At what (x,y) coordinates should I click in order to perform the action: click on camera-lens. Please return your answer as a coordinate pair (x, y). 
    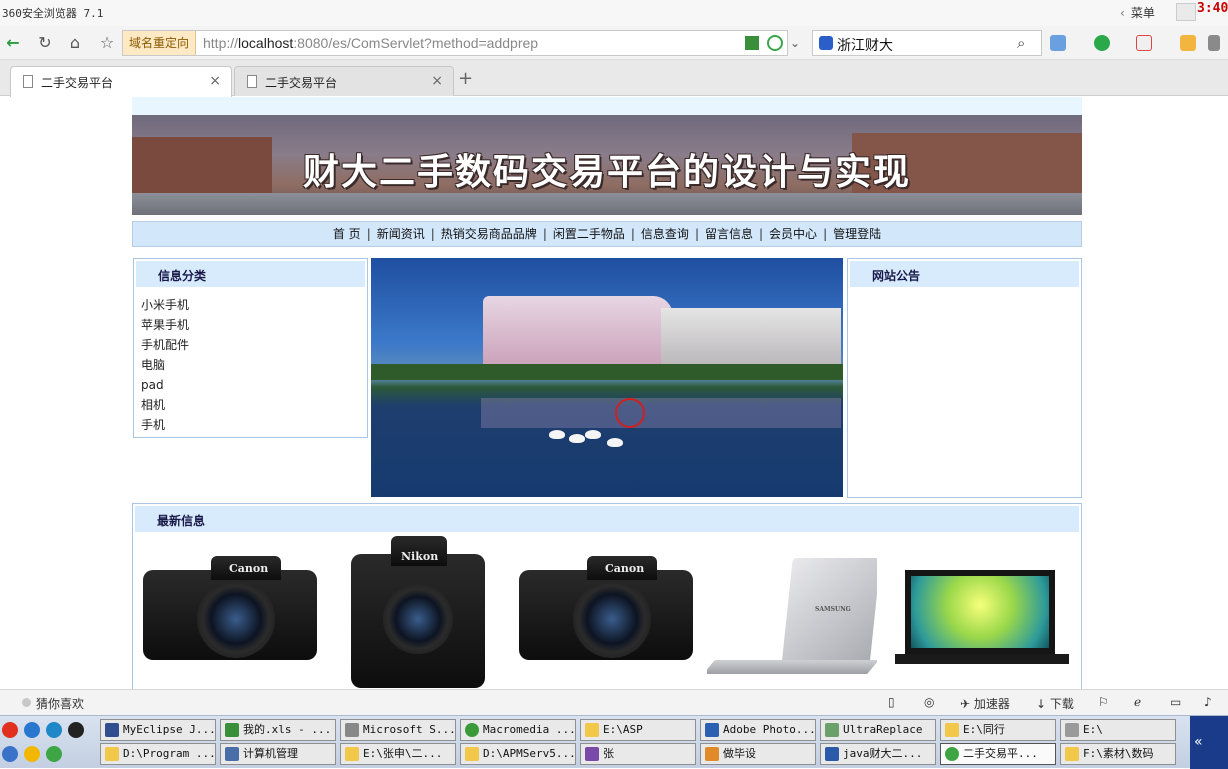
    Looking at the image, I should click on (418, 619).